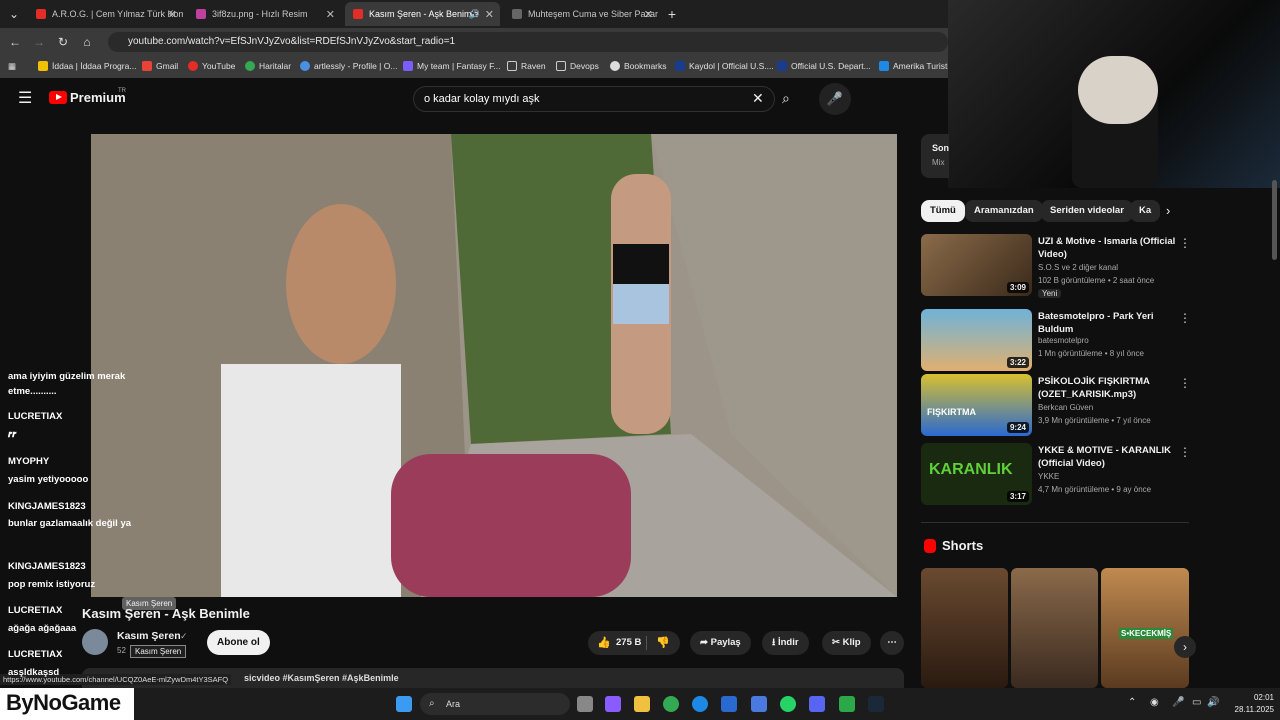 Image resolution: width=1280 pixels, height=720 pixels. What do you see at coordinates (943, 211) in the screenshot?
I see `chip-all: Tümü` at bounding box center [943, 211].